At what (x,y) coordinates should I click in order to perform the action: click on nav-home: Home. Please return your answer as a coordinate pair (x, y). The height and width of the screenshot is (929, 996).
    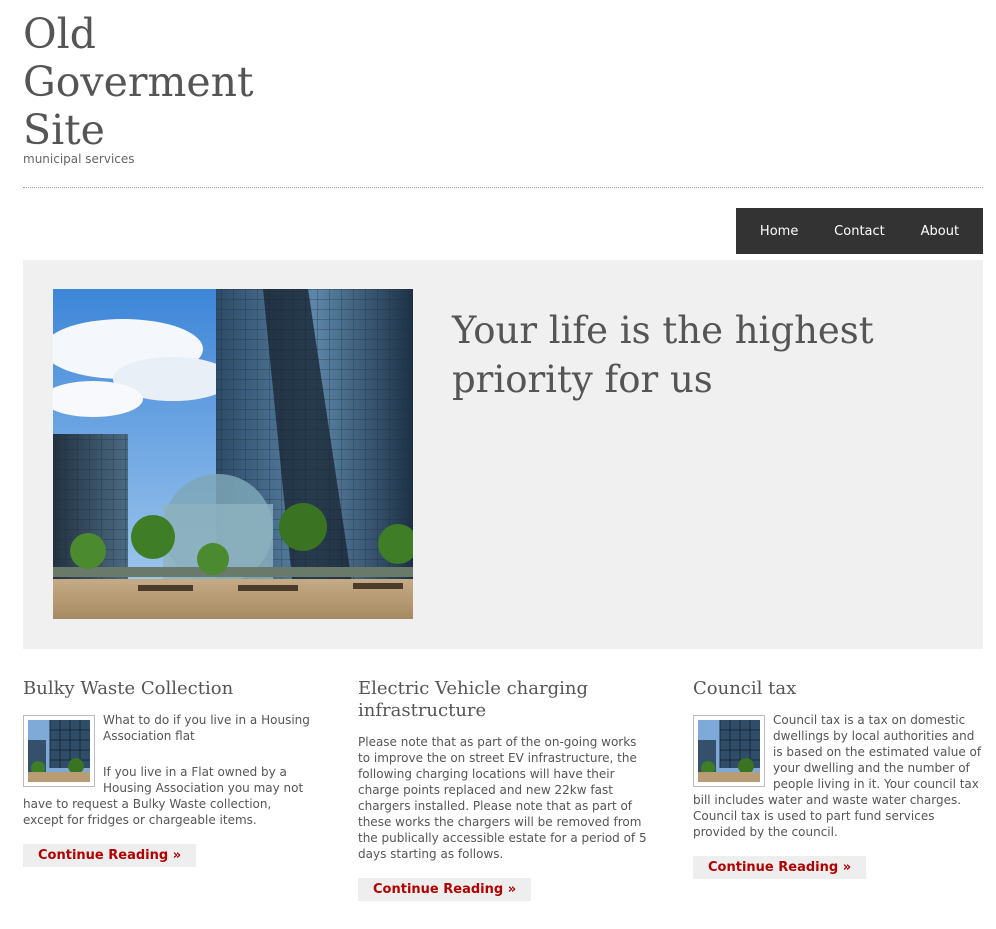
    Looking at the image, I should click on (779, 231).